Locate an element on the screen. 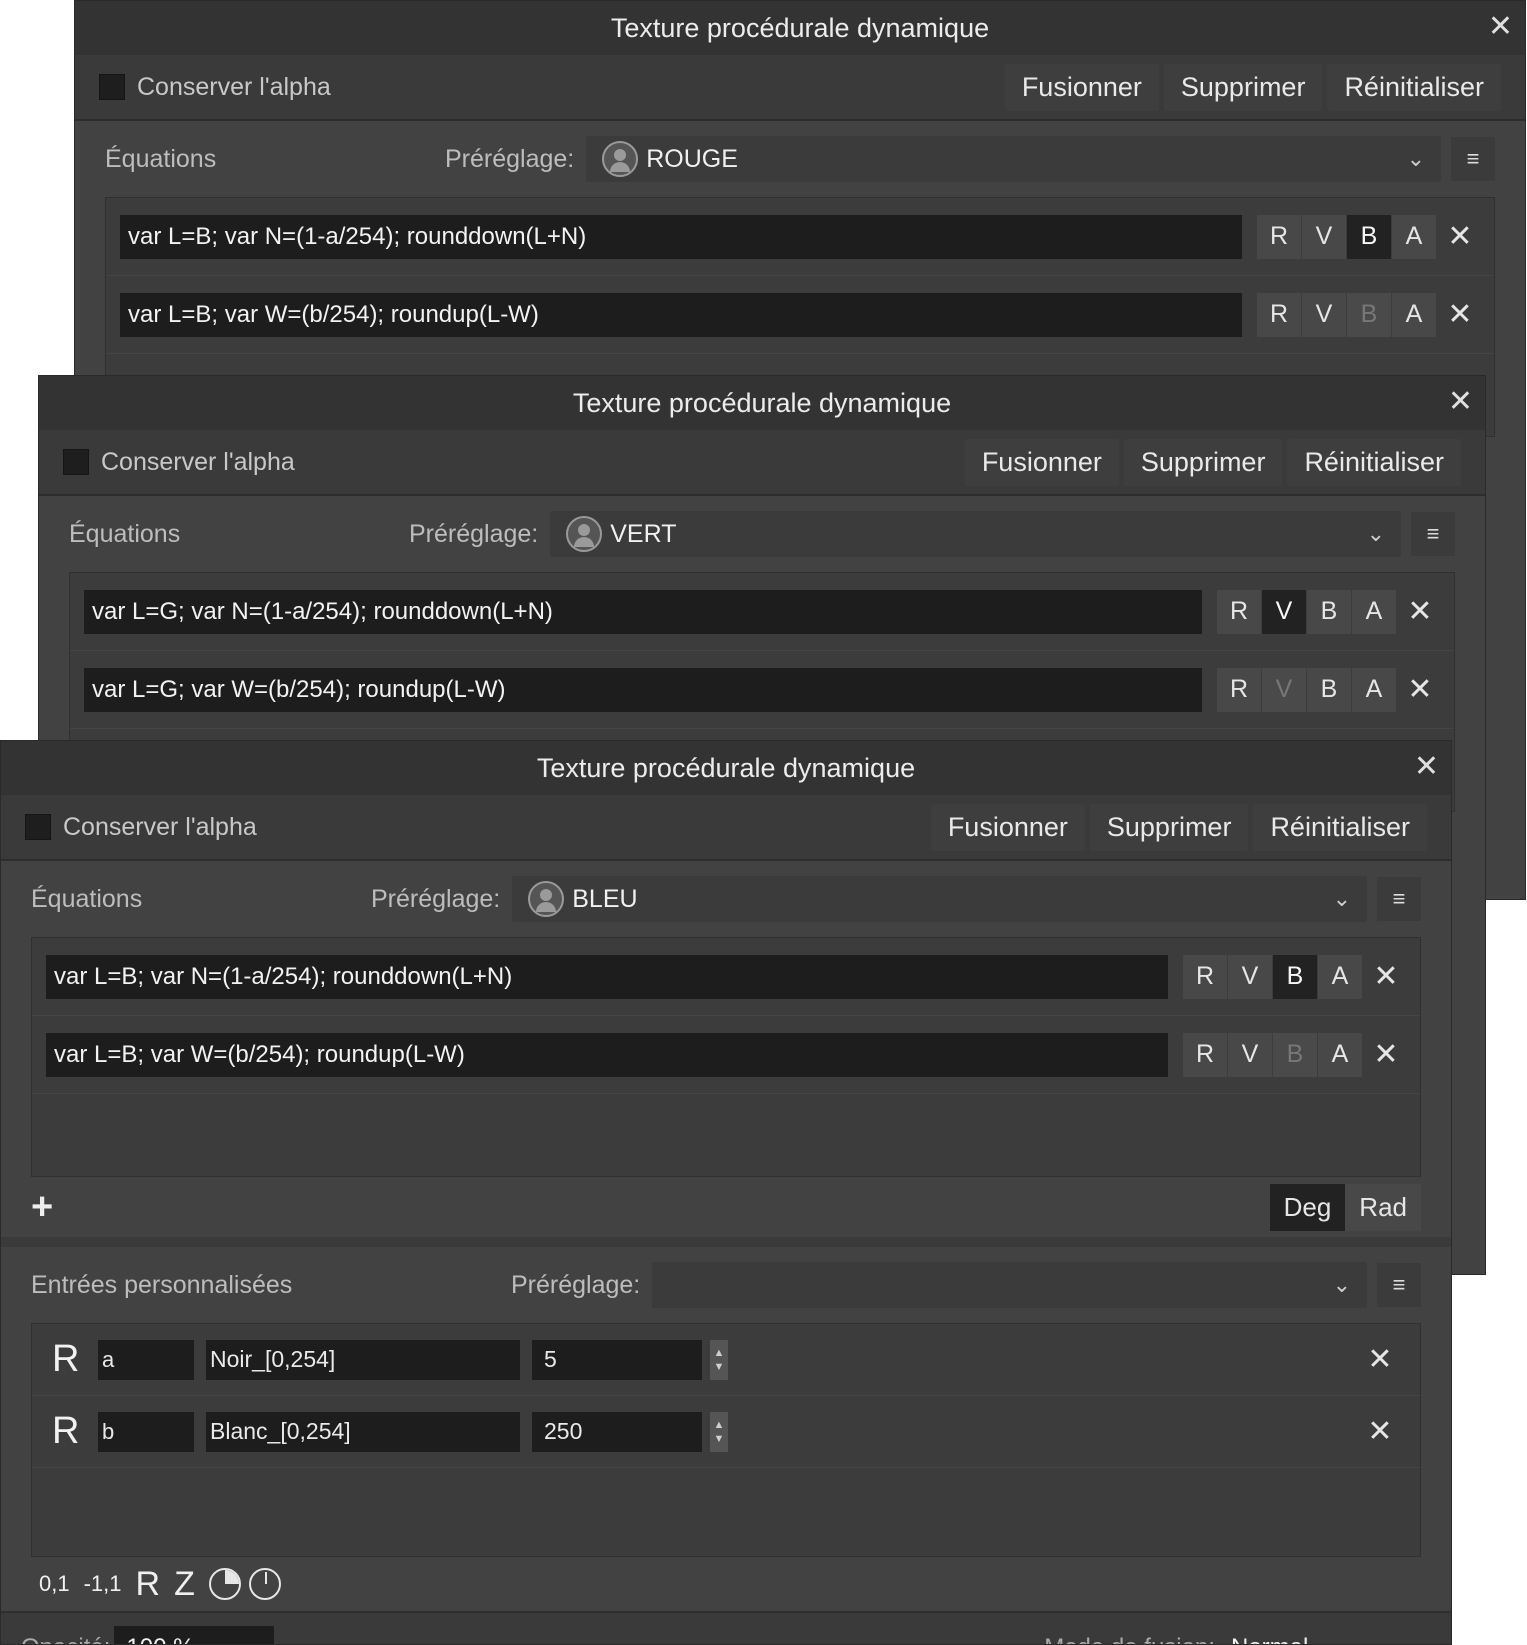 The width and height of the screenshot is (1527, 1645). range-neg1-1-button: -1,1 is located at coordinates (103, 1584).